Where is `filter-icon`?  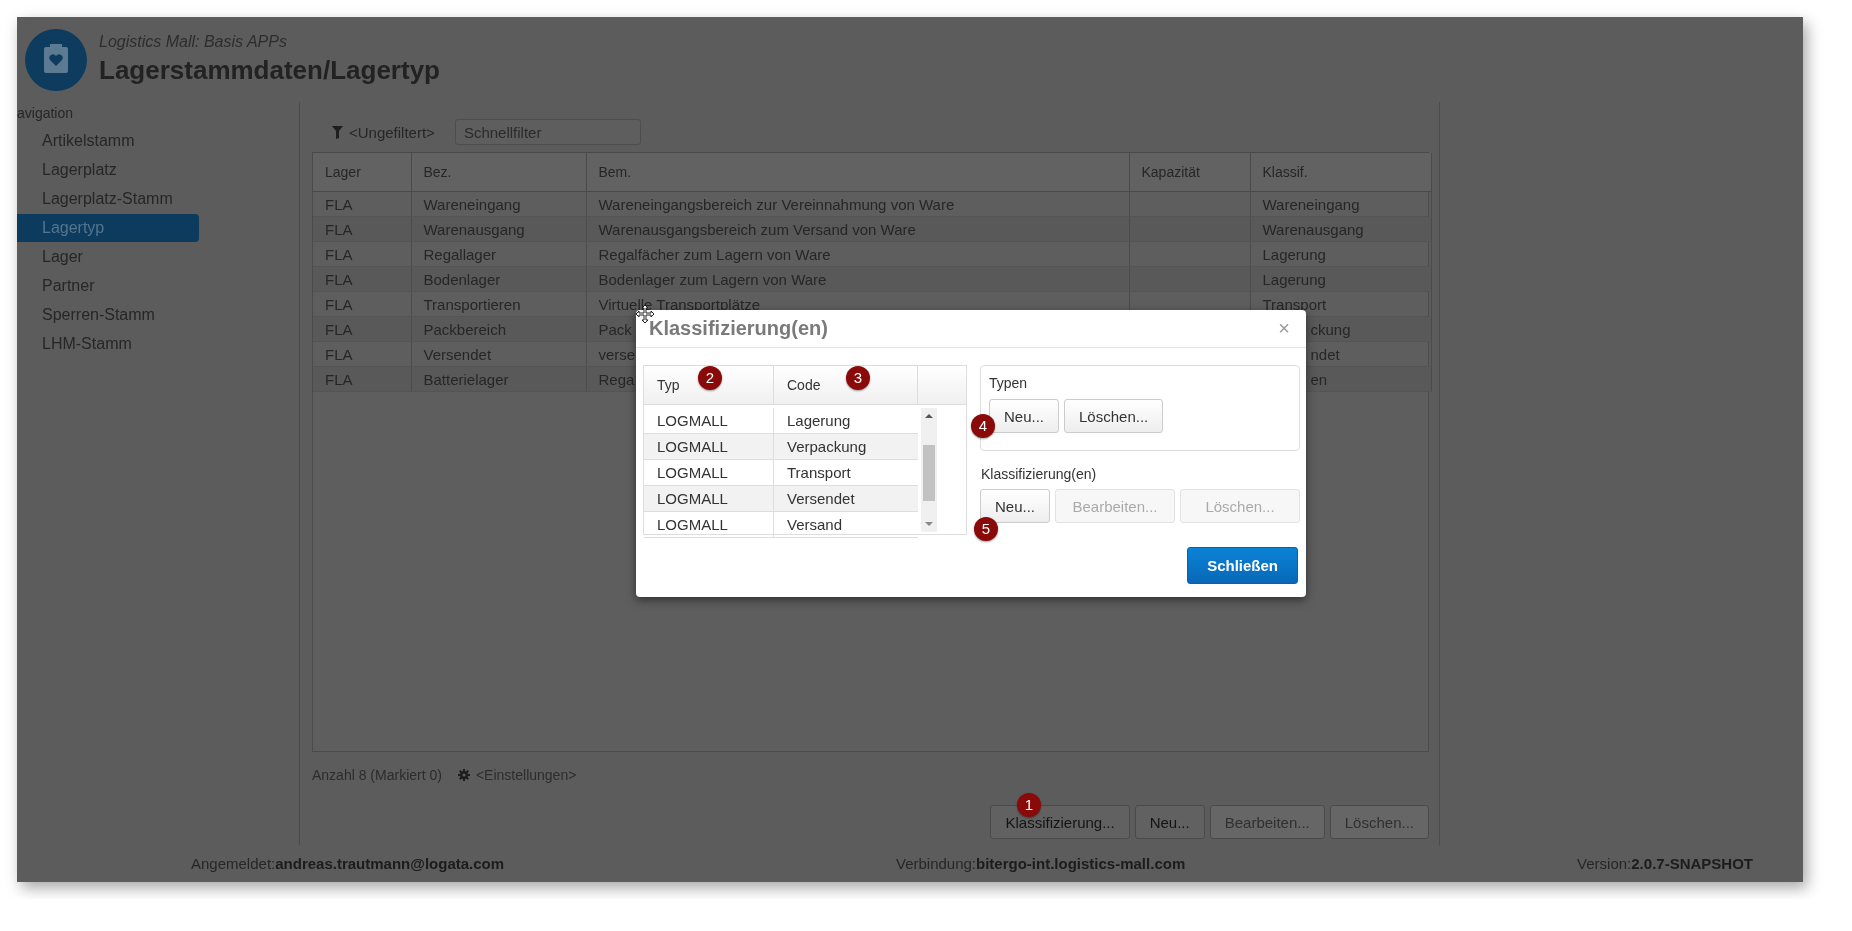
filter-icon is located at coordinates (337, 132).